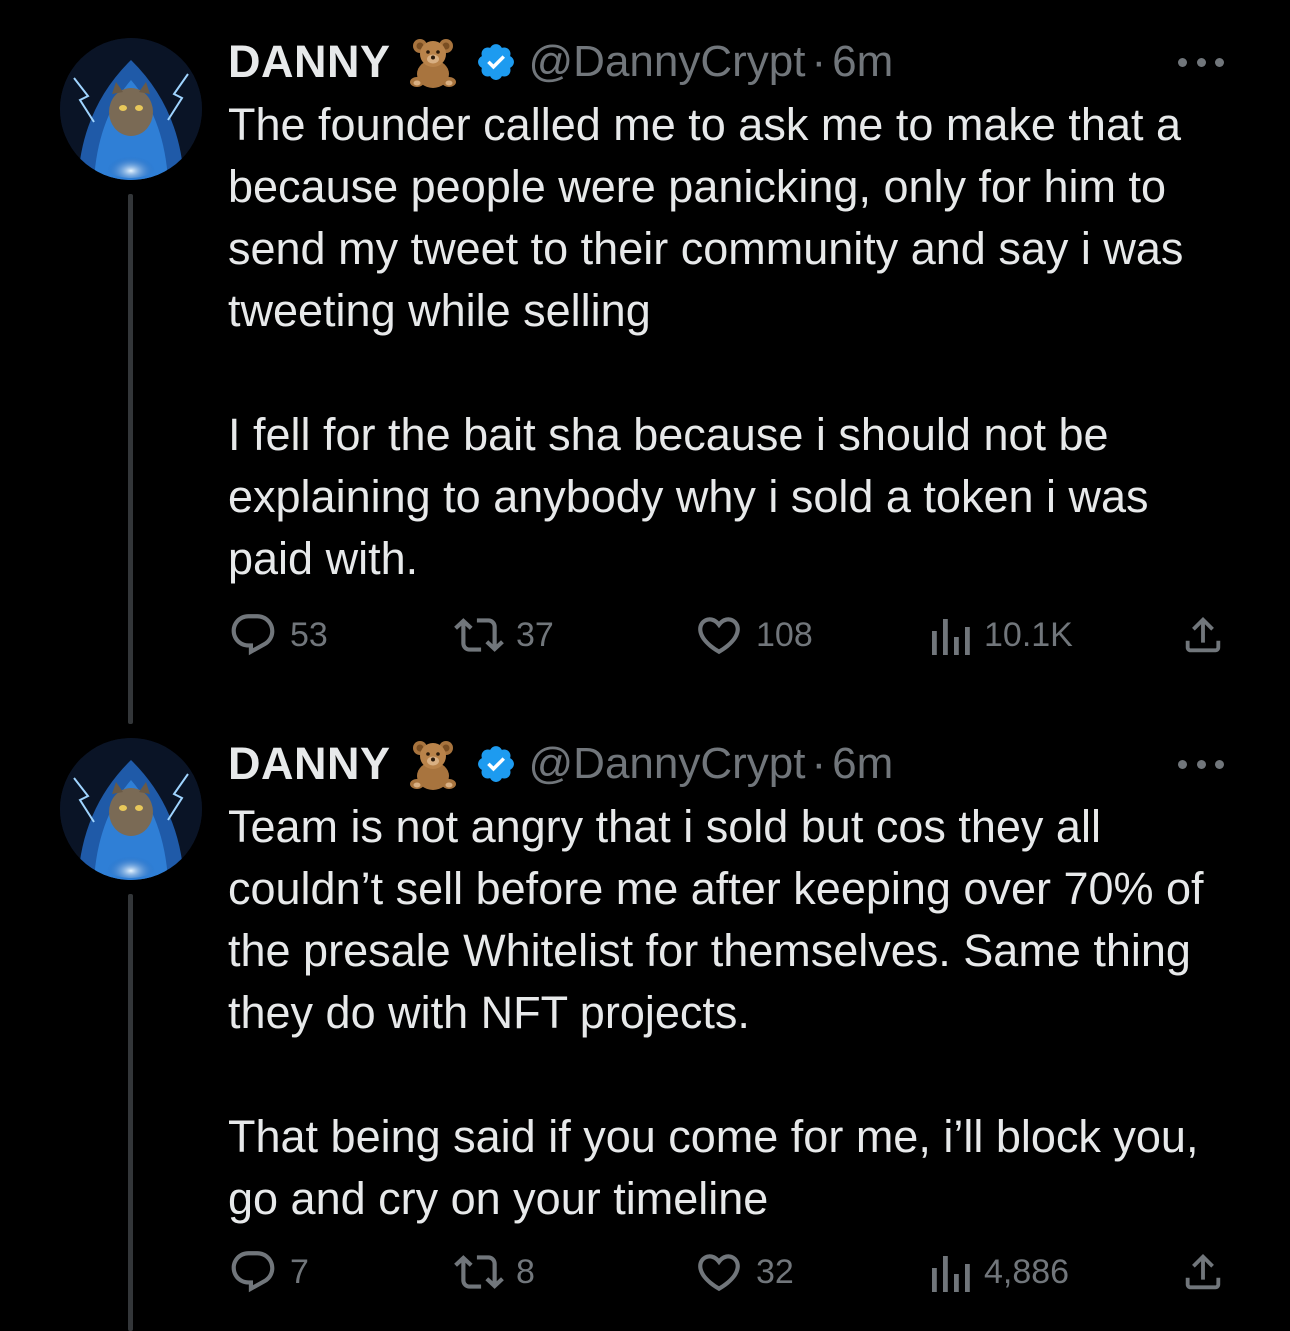 Image resolution: width=1290 pixels, height=1331 pixels. Describe the element at coordinates (753, 635) in the screenshot. I see `like-button: 108` at that location.